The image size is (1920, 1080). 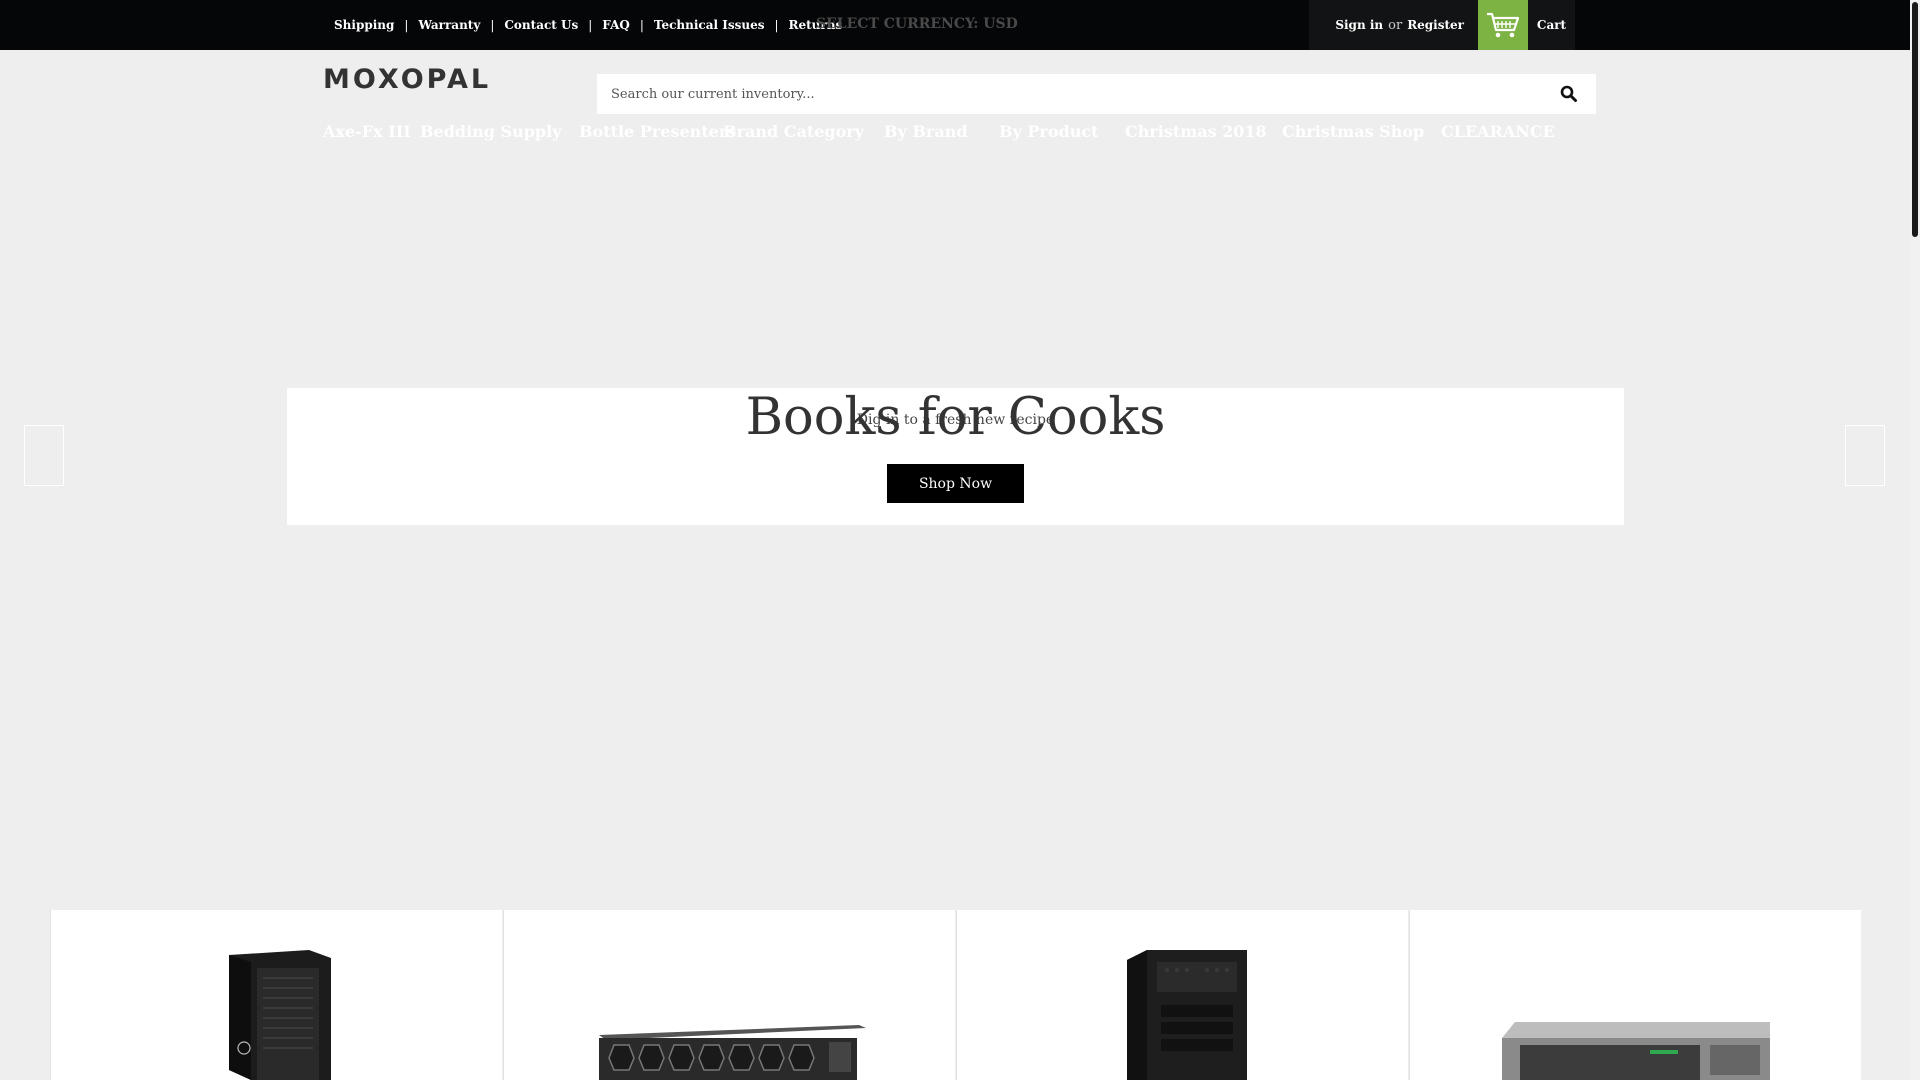 What do you see at coordinates (1048, 131) in the screenshot?
I see `nav-item-by-product: By Product` at bounding box center [1048, 131].